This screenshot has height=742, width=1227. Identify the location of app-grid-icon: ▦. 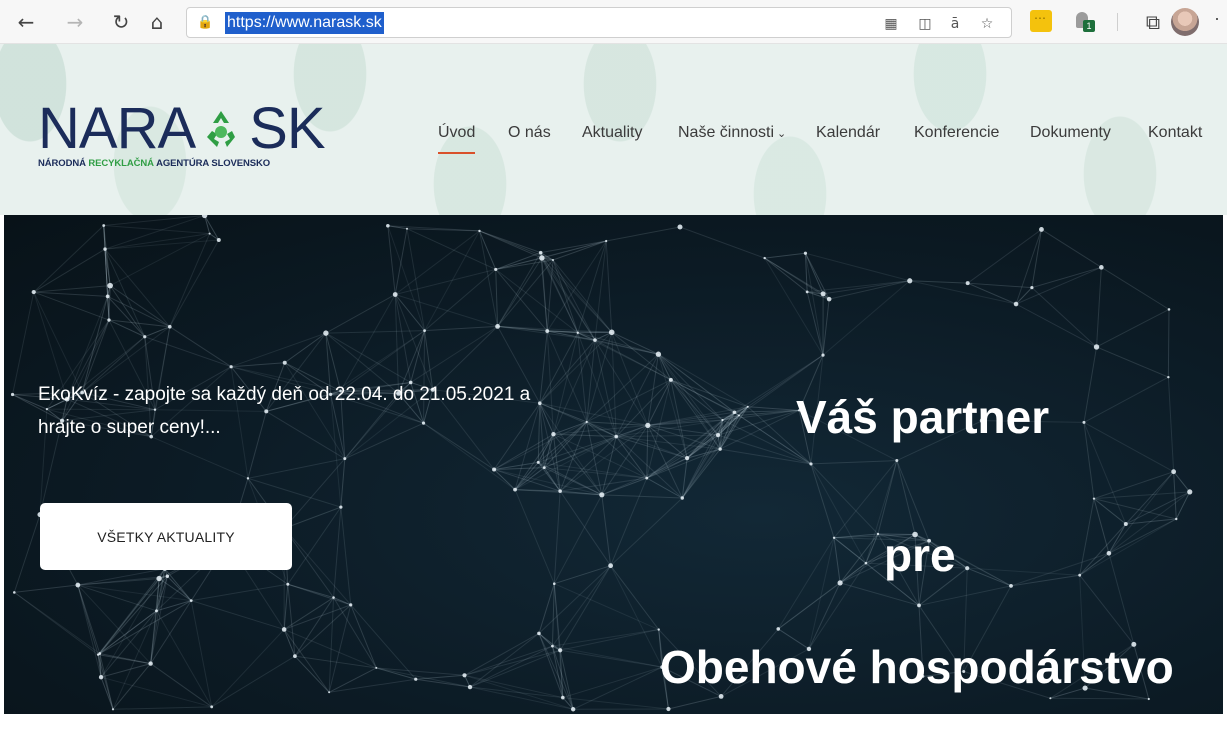
(891, 24).